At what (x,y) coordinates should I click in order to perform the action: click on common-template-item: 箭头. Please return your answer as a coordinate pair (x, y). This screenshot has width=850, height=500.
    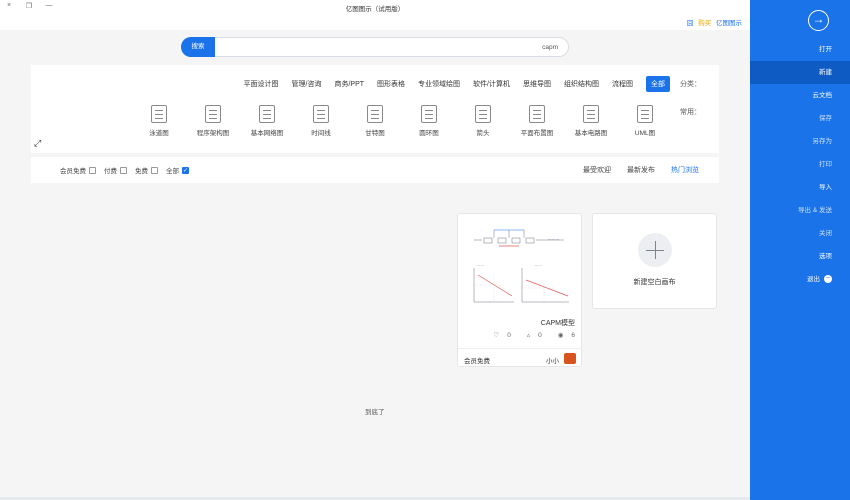
    Looking at the image, I should click on (483, 121).